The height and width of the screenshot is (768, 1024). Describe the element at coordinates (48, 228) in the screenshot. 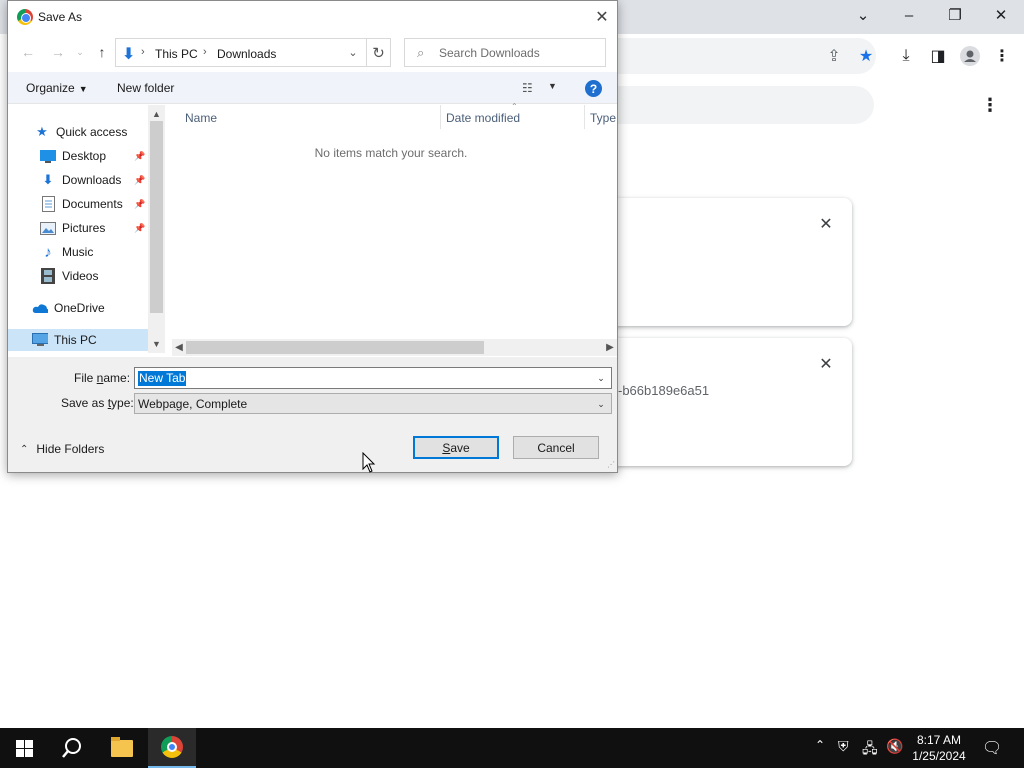

I see `picture-icon` at that location.